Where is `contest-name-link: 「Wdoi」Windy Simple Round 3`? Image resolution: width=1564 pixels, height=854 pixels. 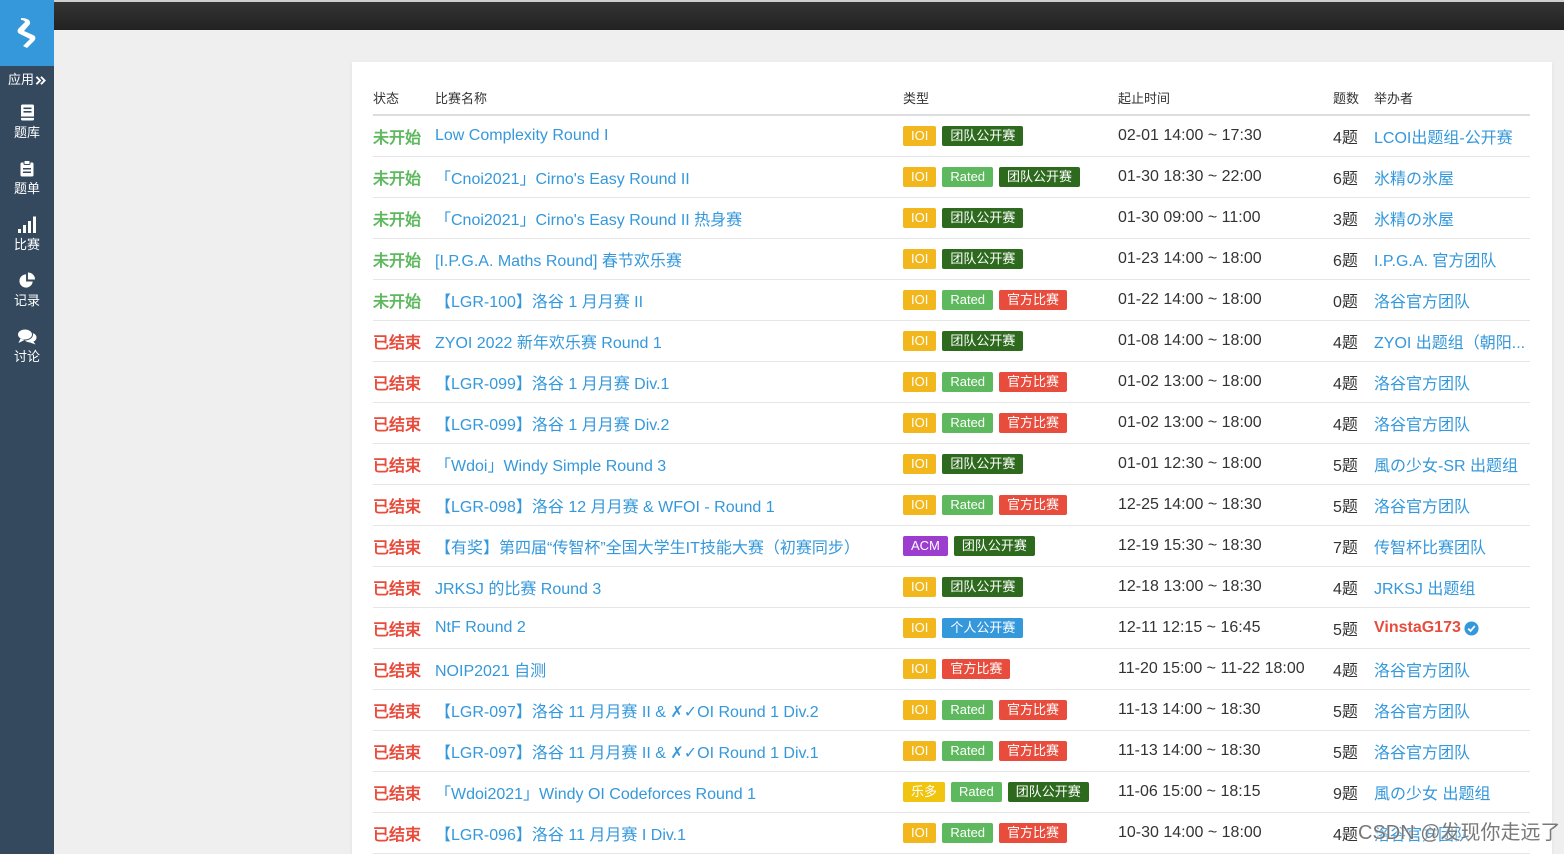
contest-name-link: 「Wdoi」Windy Simple Round 3 is located at coordinates (550, 464).